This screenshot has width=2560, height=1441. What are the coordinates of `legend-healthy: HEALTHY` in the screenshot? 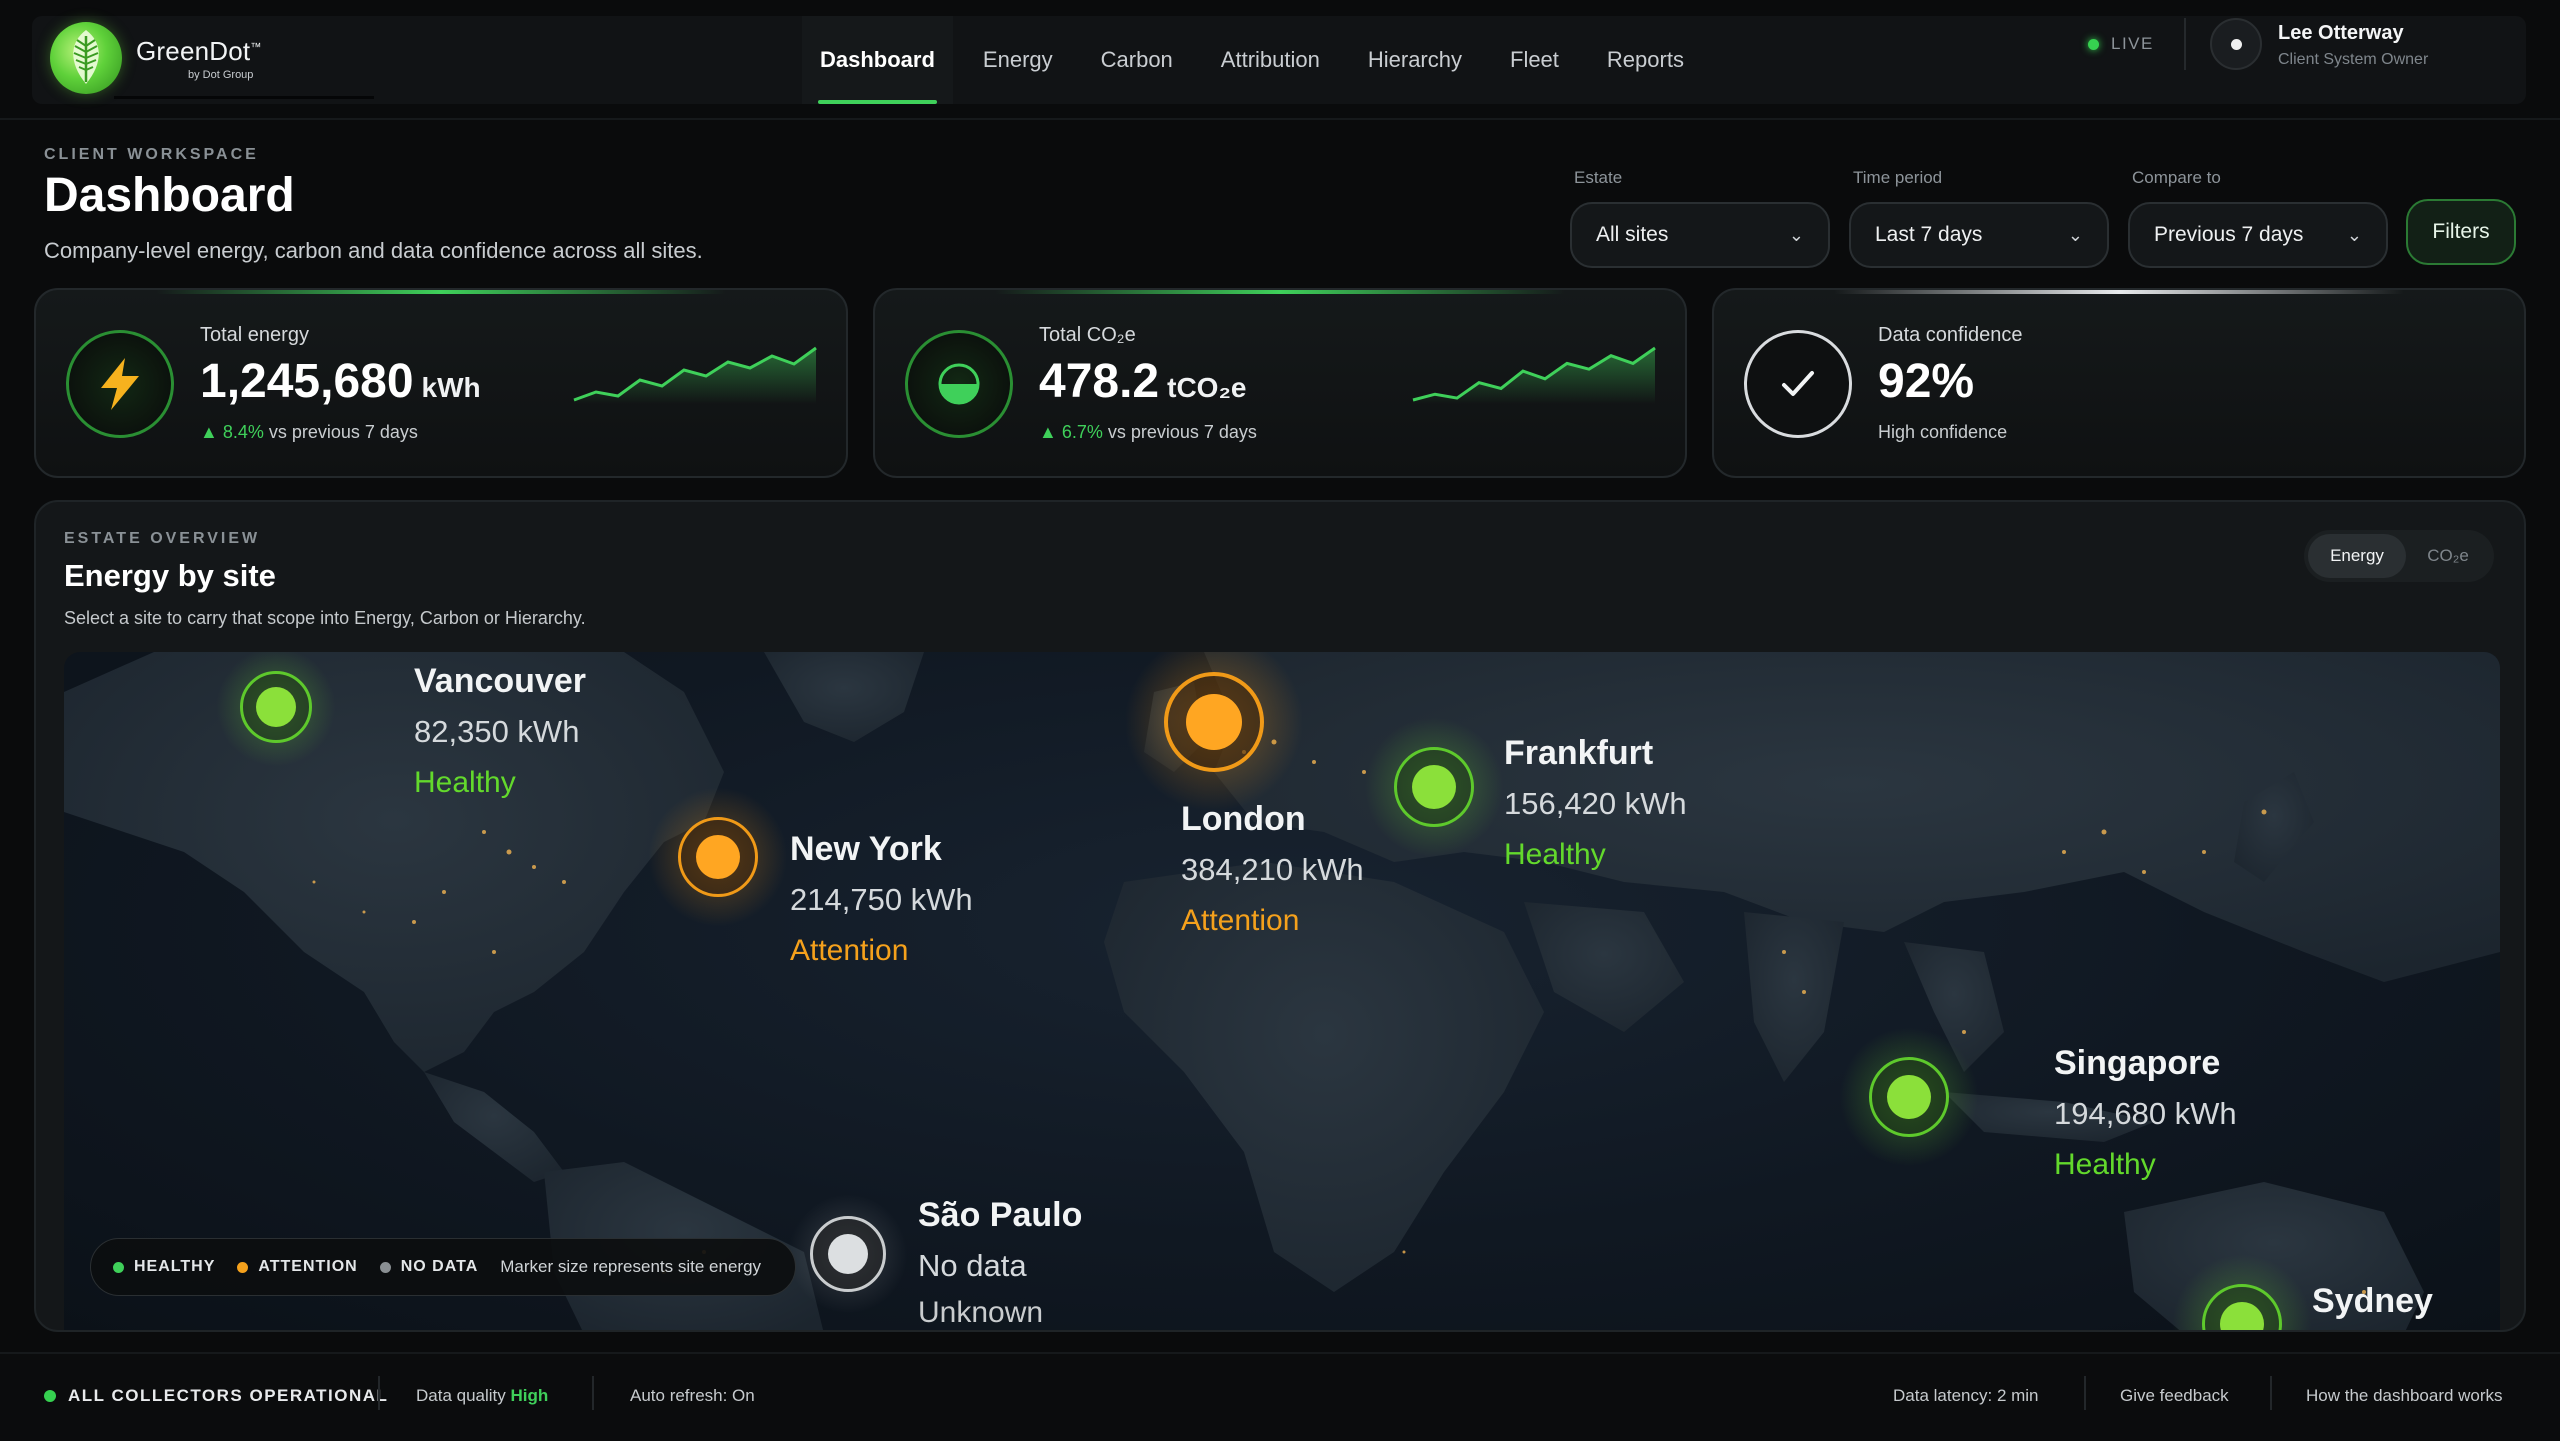 It's located at (175, 1266).